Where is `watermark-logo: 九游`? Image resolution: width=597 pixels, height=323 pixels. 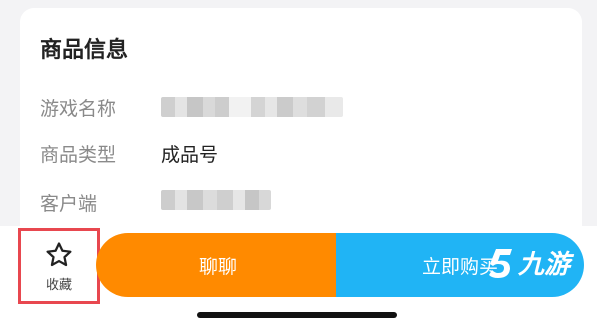
watermark-logo: 九游 is located at coordinates (528, 262).